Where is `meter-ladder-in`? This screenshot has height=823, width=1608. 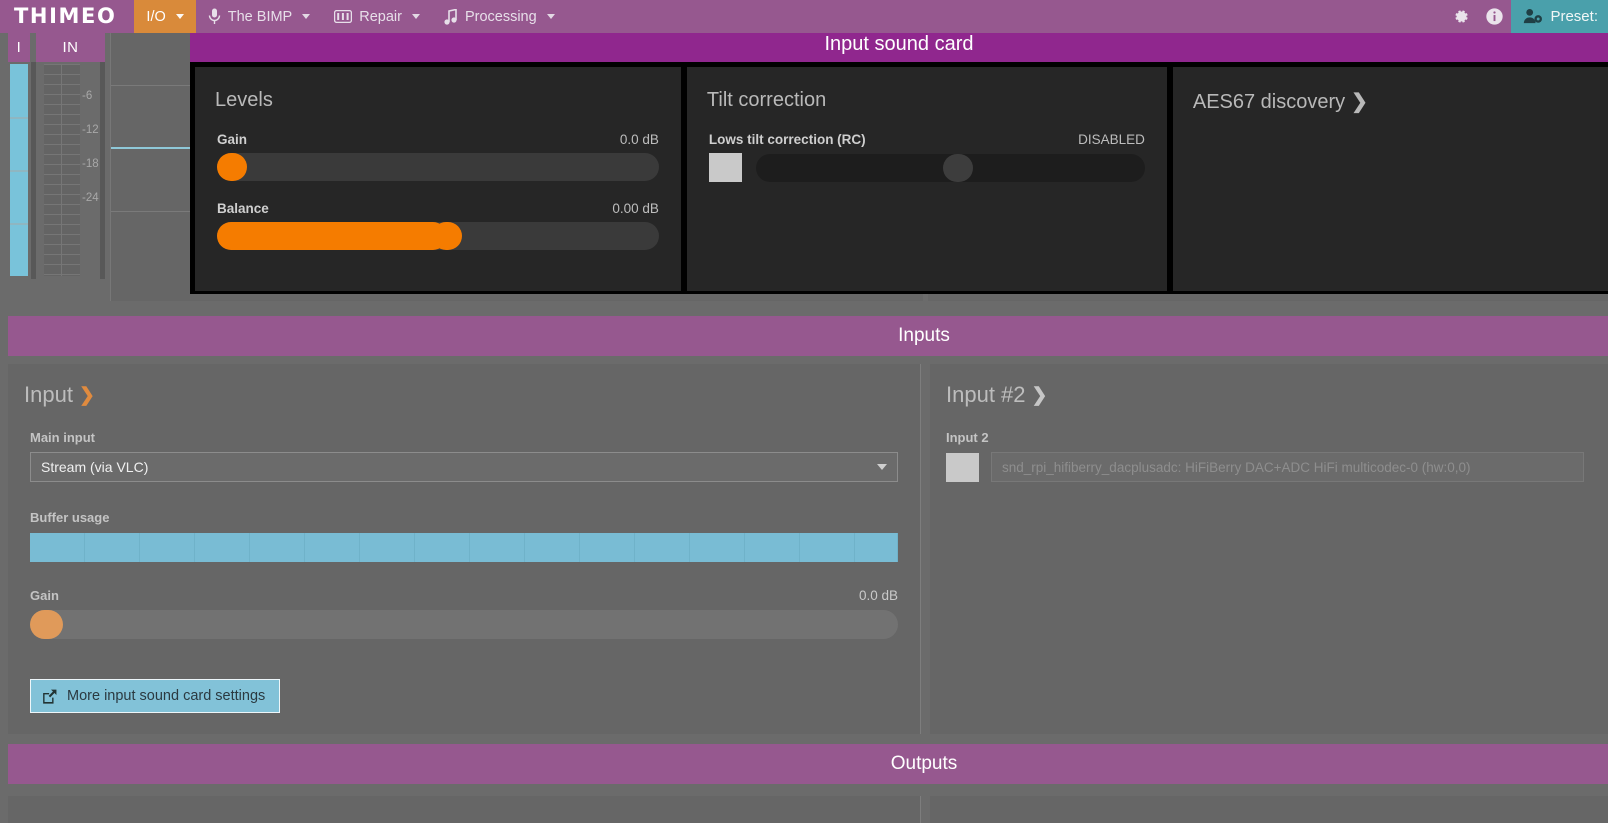 meter-ladder-in is located at coordinates (62, 170).